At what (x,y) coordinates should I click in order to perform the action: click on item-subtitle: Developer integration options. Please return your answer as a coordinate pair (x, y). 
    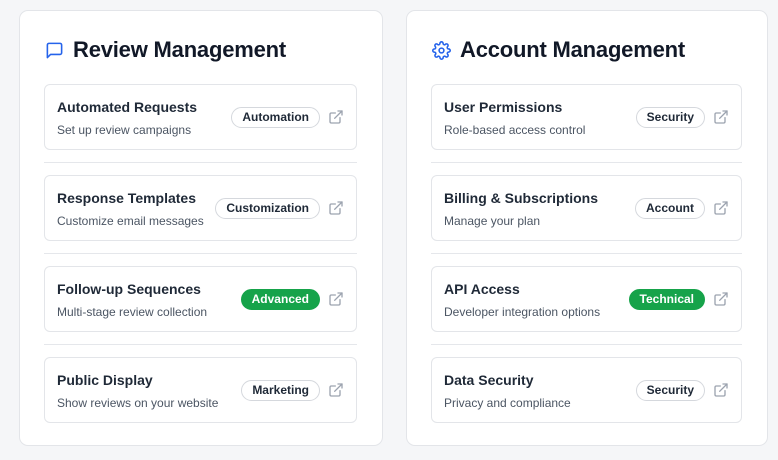
    Looking at the image, I should click on (522, 312).